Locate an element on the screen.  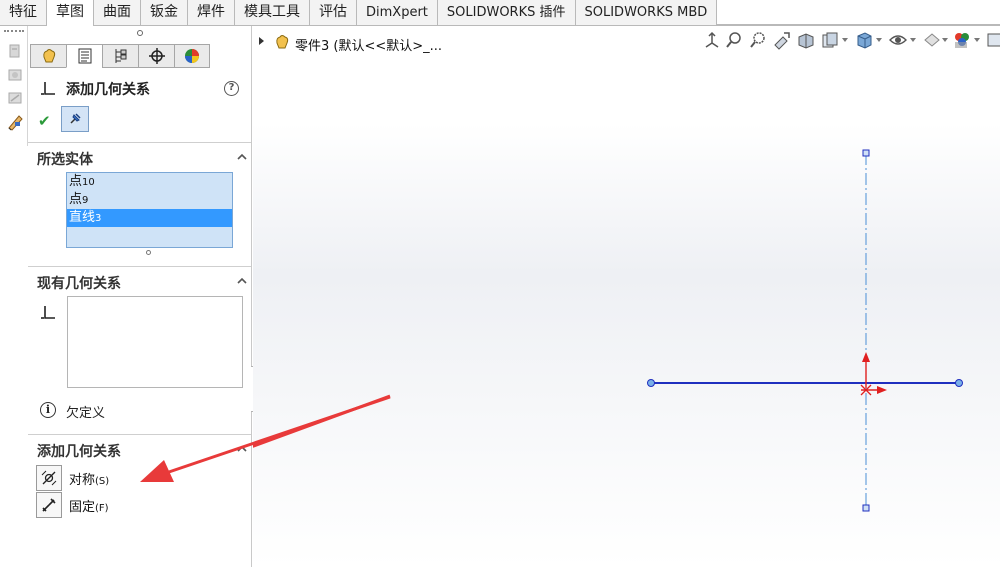
feature-manager-tab is located at coordinates (48, 56).